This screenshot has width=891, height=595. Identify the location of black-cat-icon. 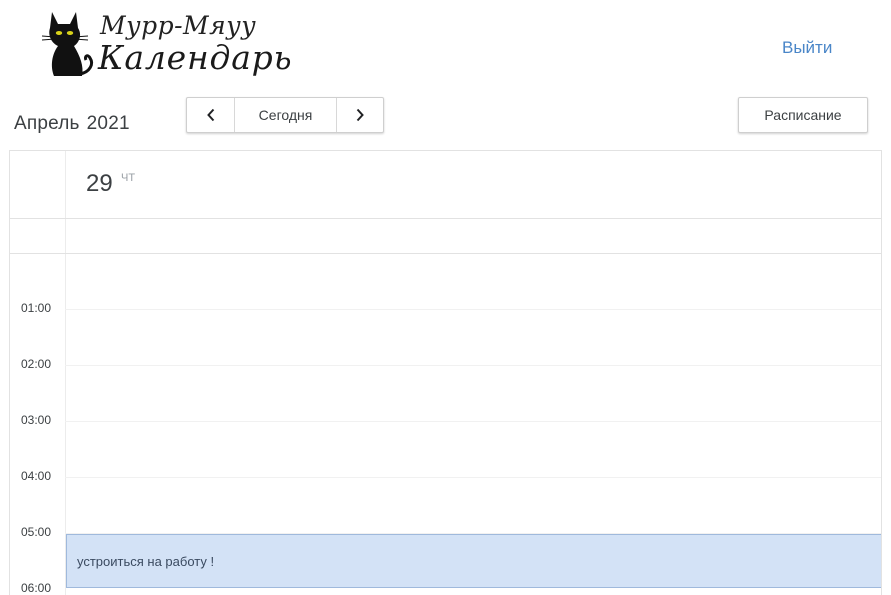
(67, 44).